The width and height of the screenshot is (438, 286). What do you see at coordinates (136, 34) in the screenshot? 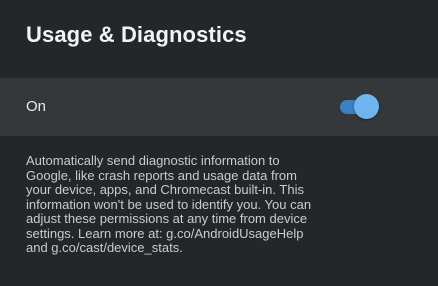
I see `page-title: Usage & Diagnostics` at bounding box center [136, 34].